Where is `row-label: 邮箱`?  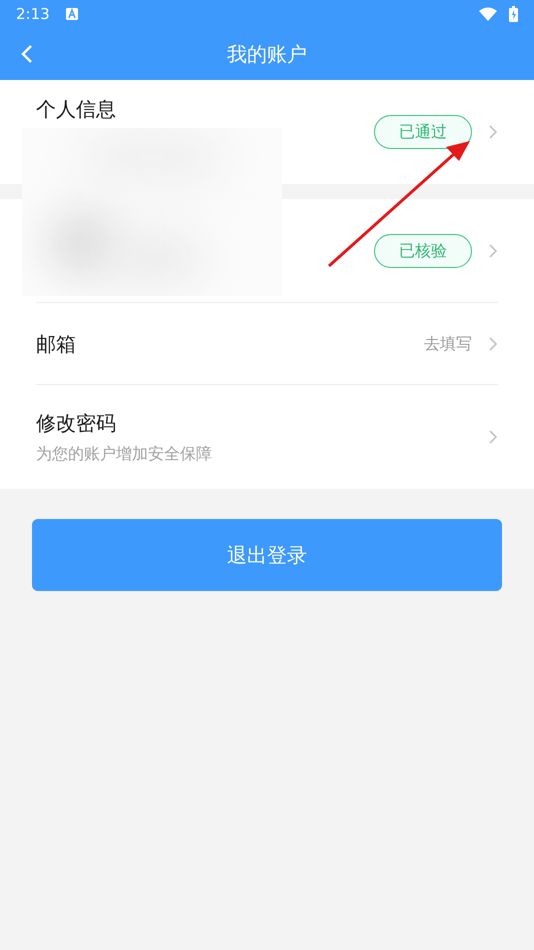 row-label: 邮箱 is located at coordinates (56, 344).